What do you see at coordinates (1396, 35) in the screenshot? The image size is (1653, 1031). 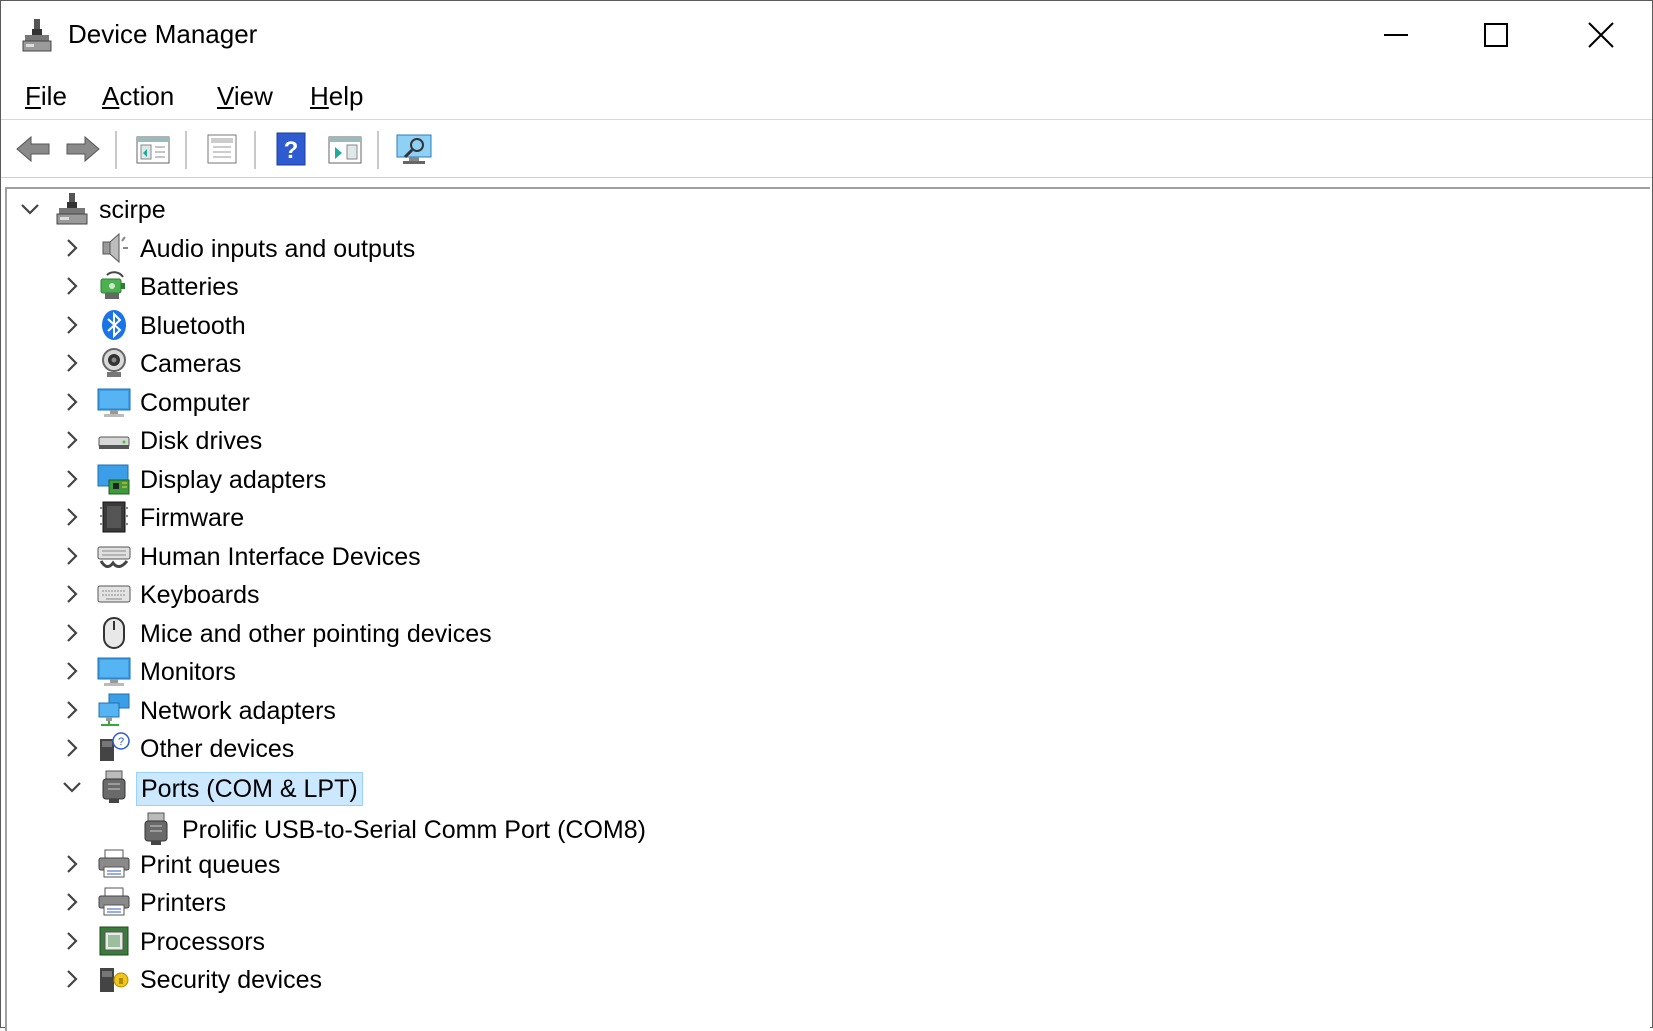 I see `minimize-button` at bounding box center [1396, 35].